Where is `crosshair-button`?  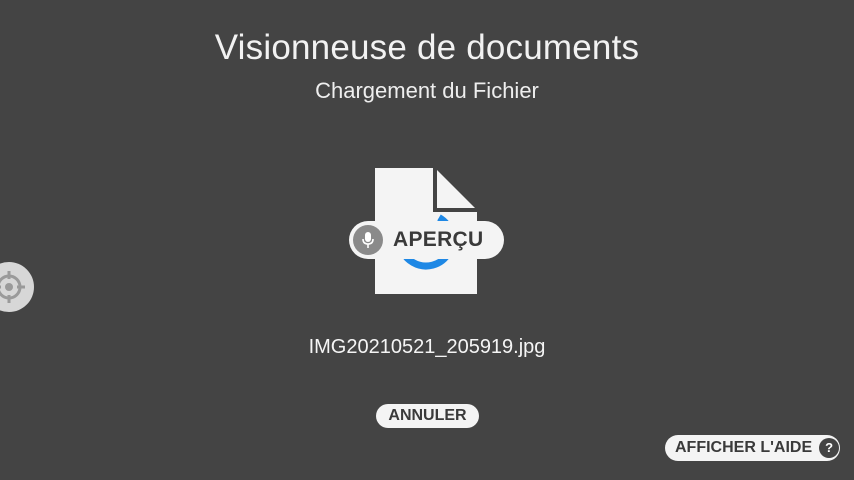
crosshair-button is located at coordinates (17, 287).